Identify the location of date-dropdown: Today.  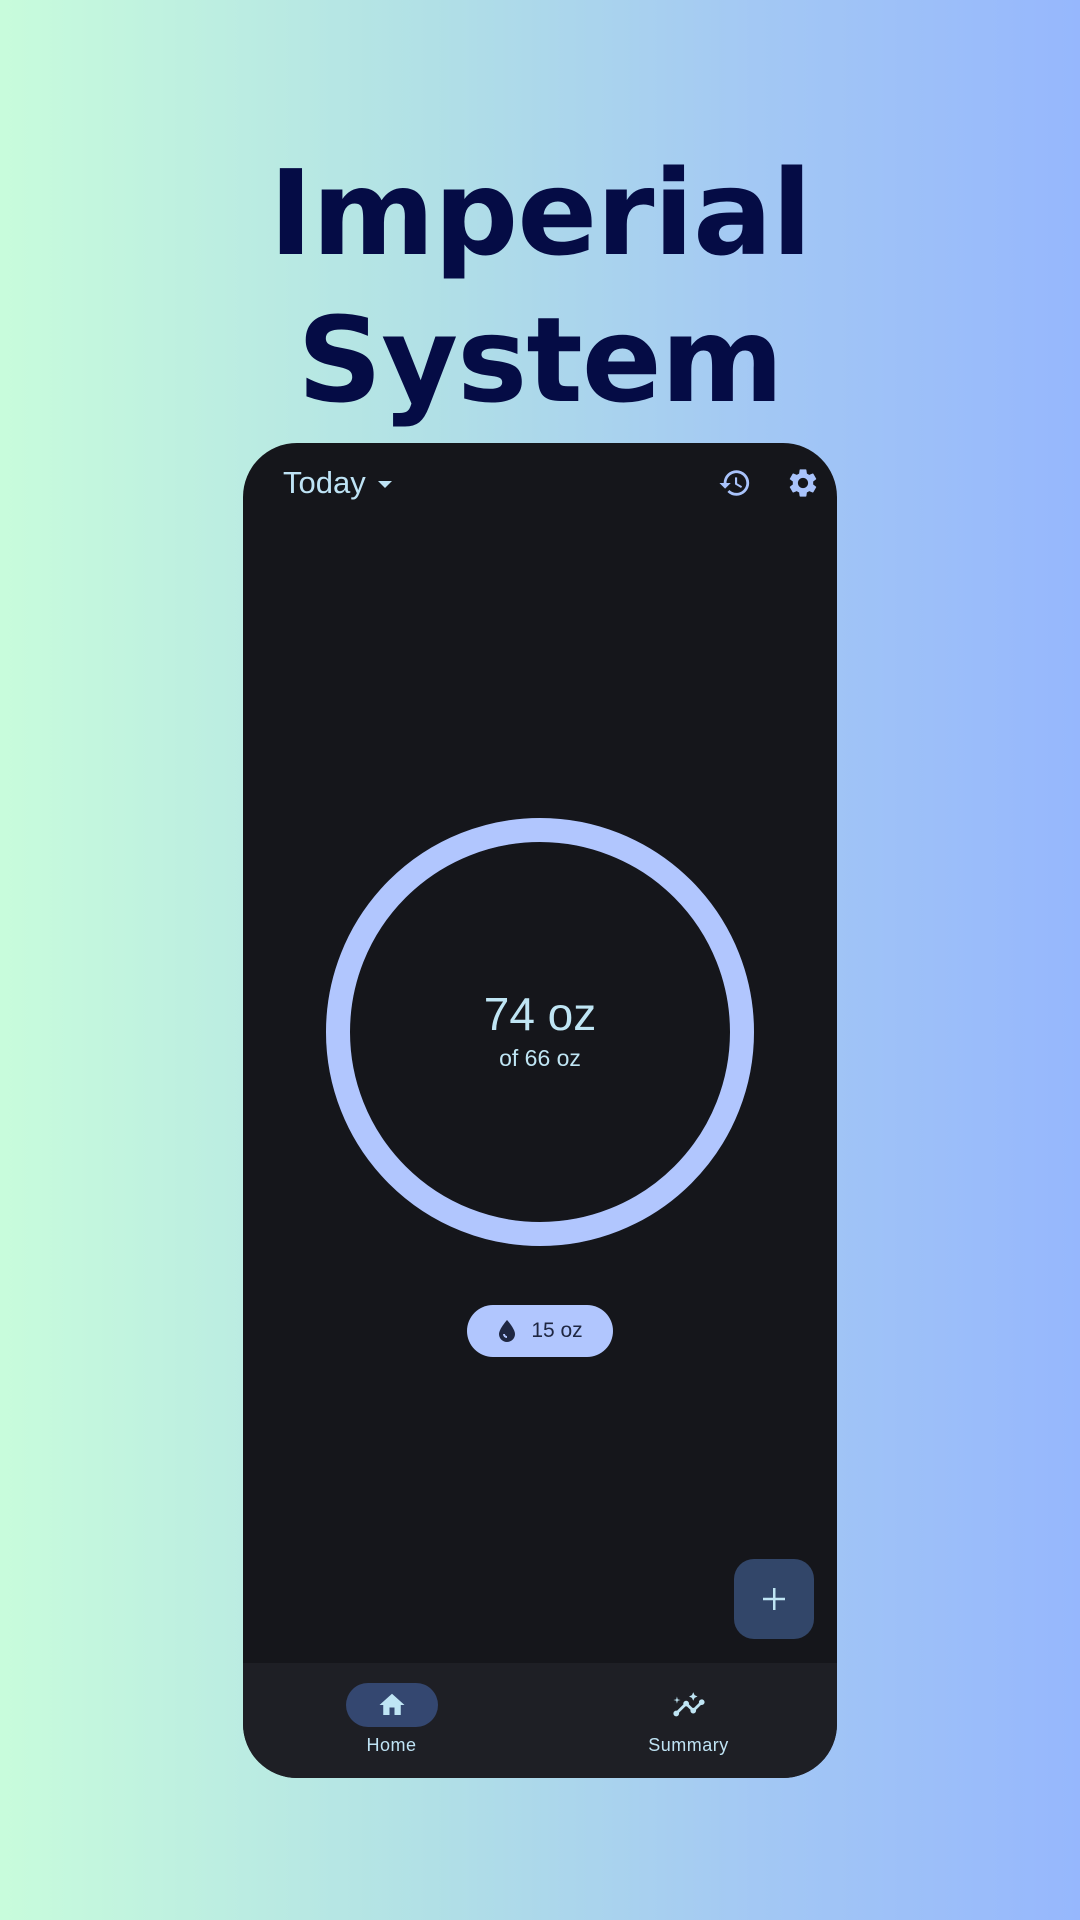
(337, 483).